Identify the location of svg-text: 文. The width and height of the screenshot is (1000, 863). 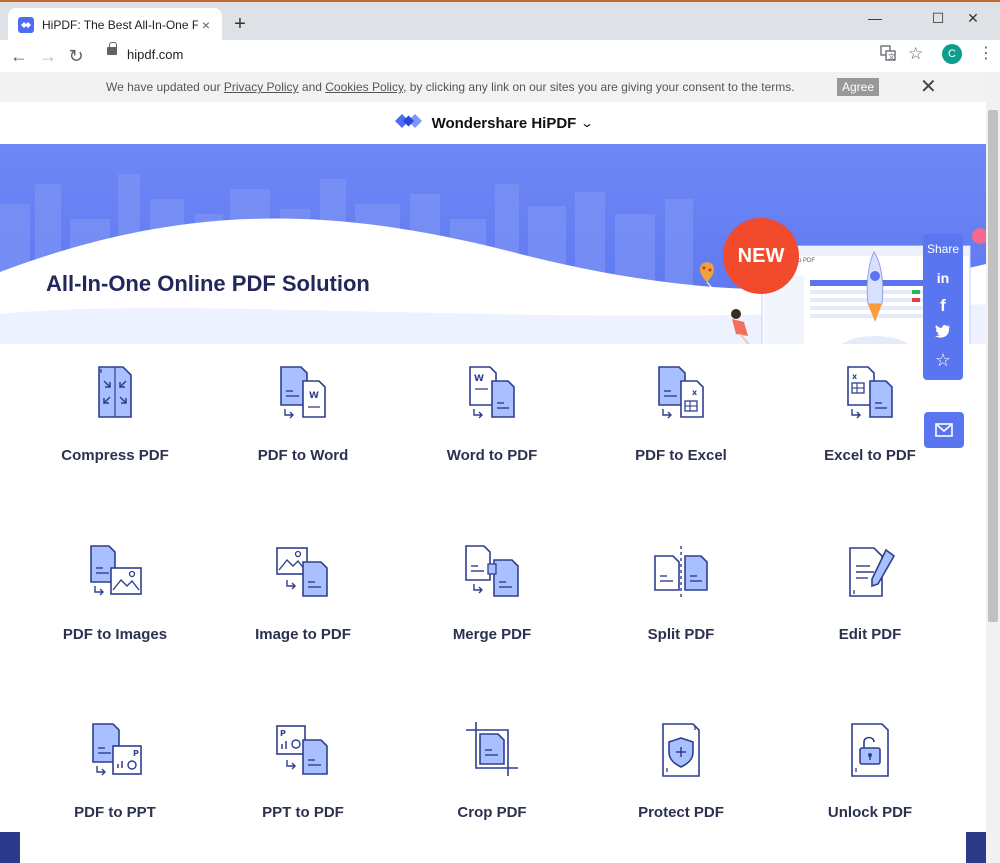
(891, 56).